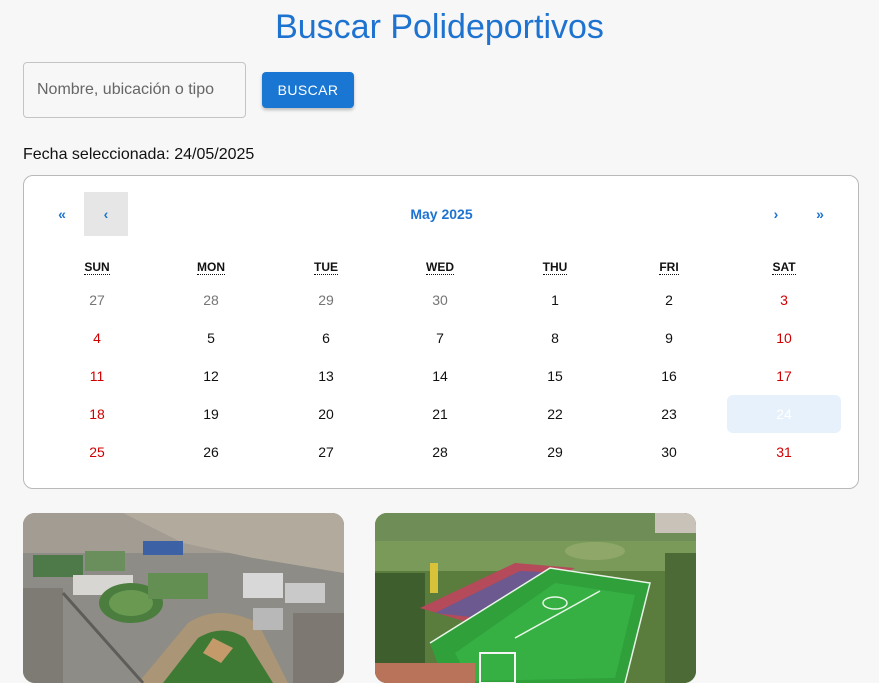  Describe the element at coordinates (555, 414) in the screenshot. I see `calendar-day: 22` at that location.